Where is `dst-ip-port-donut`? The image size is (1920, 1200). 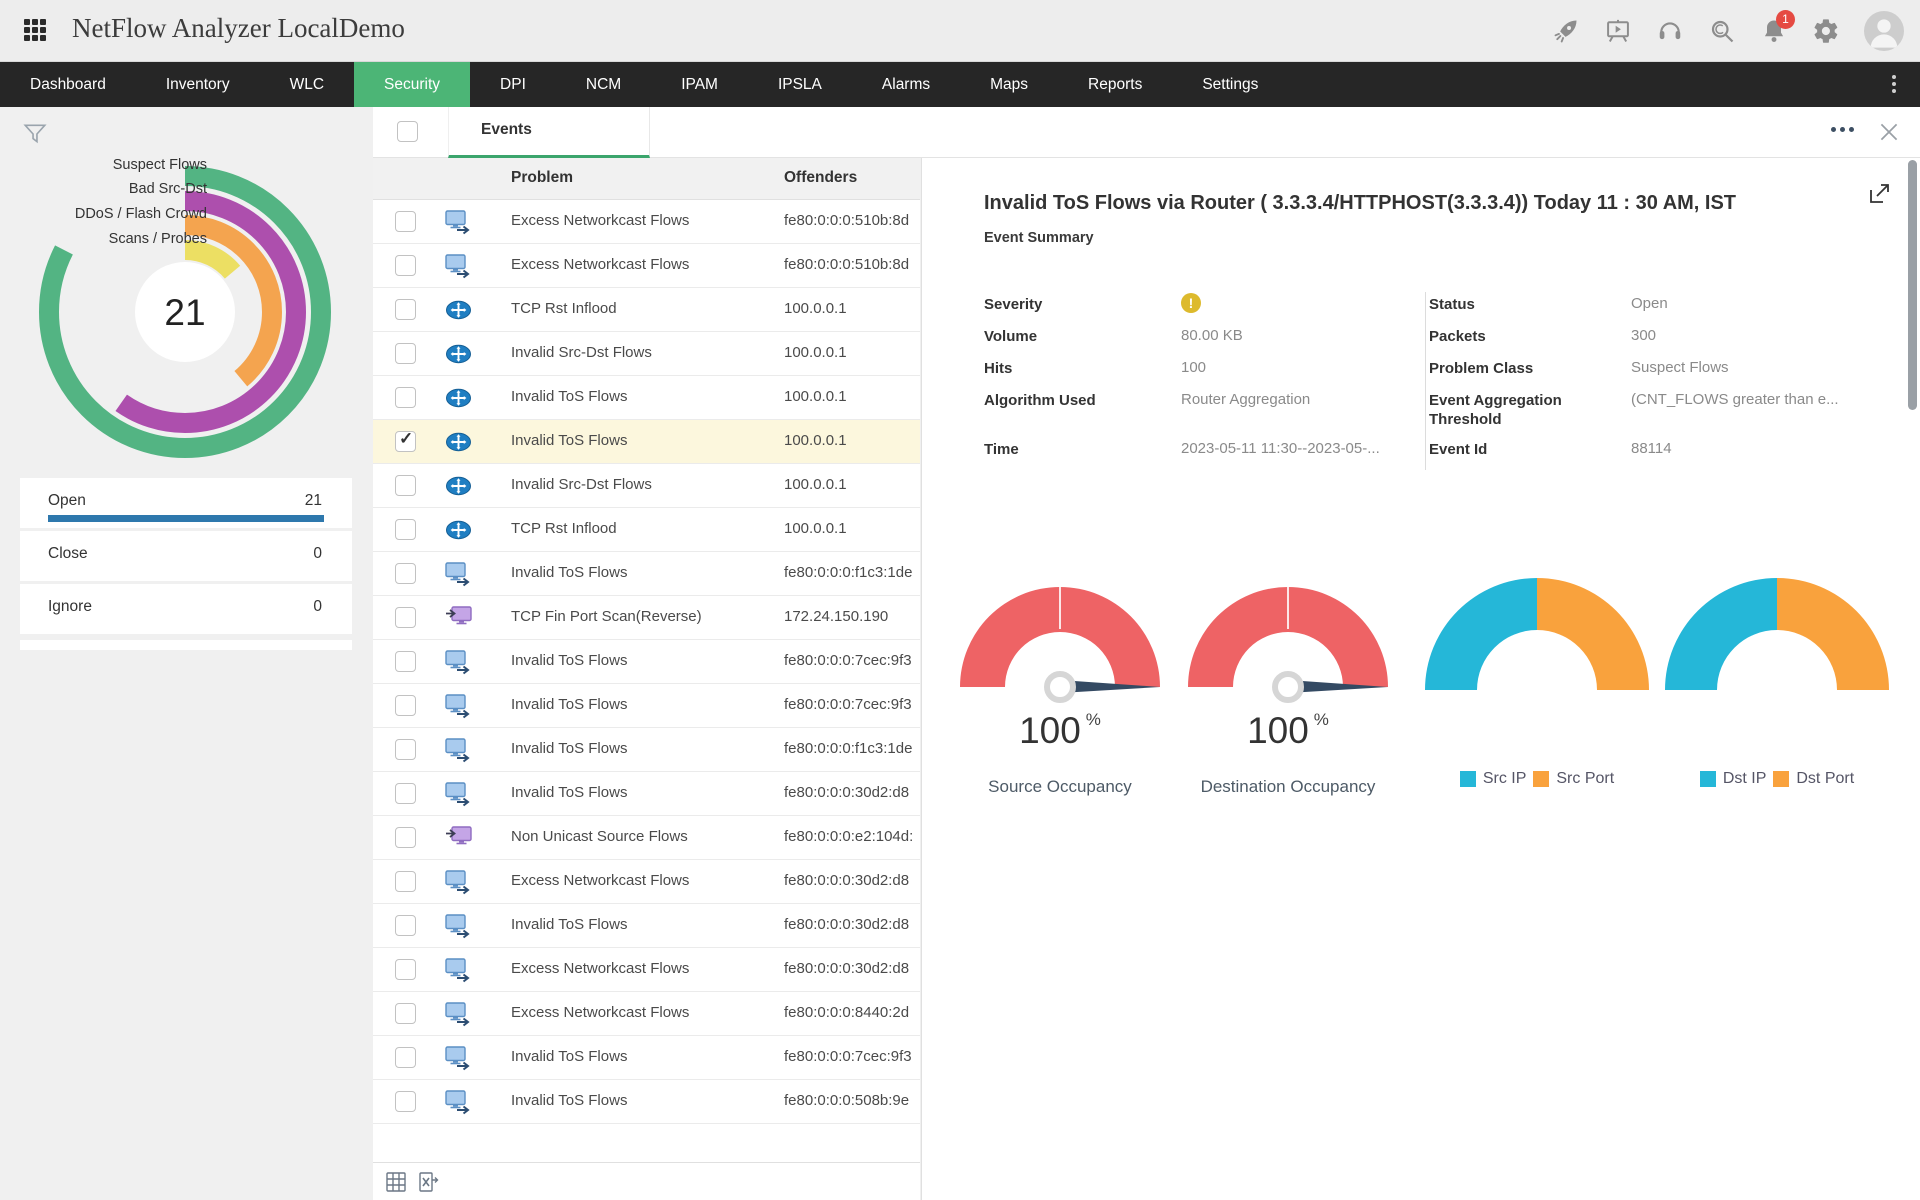
dst-ip-port-donut is located at coordinates (1777, 634).